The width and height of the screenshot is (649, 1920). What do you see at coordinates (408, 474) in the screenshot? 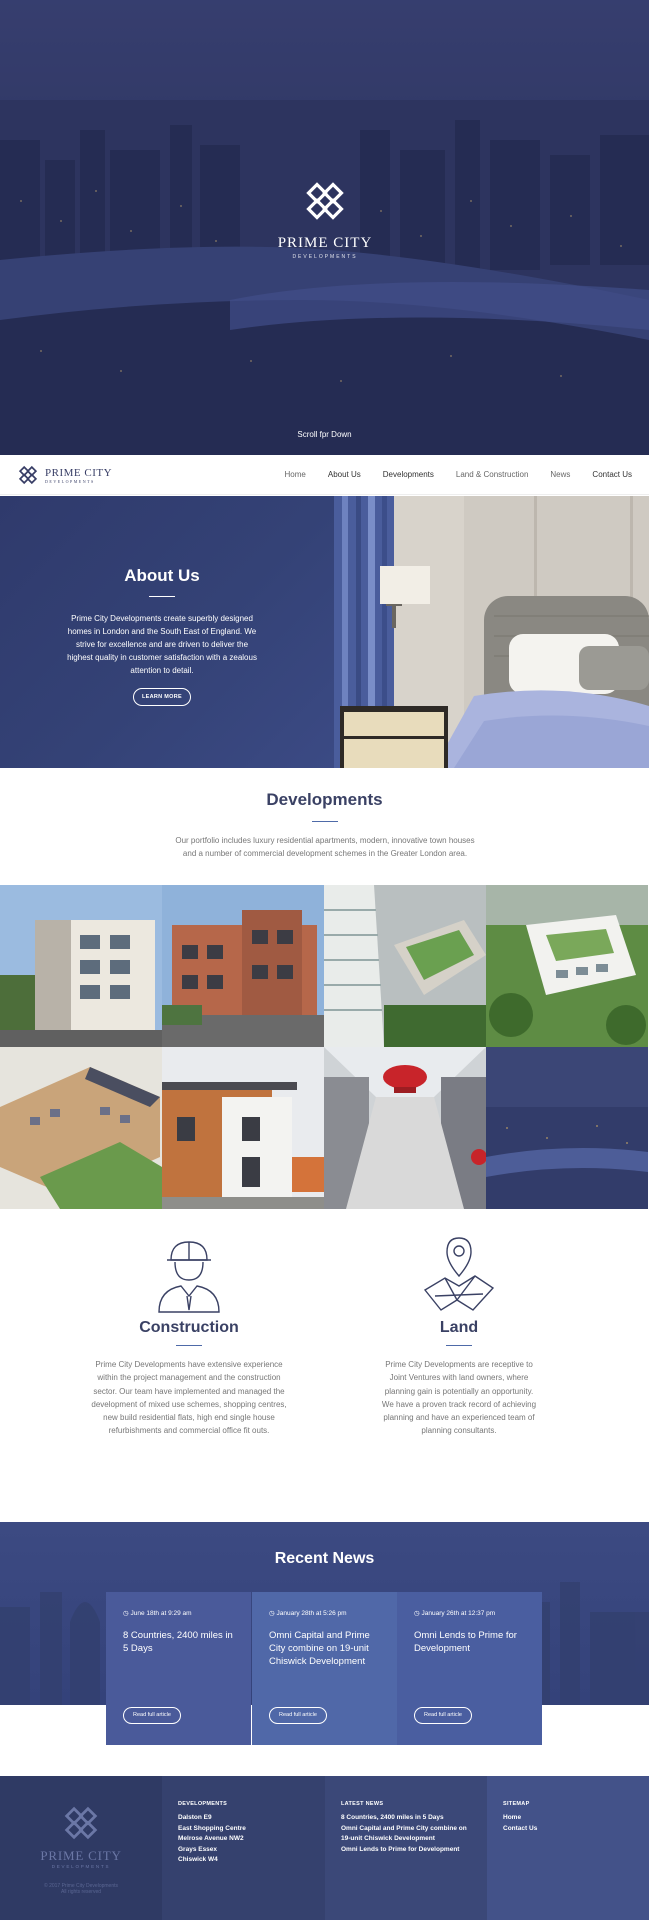
I see `nav-link-developments: Developments` at bounding box center [408, 474].